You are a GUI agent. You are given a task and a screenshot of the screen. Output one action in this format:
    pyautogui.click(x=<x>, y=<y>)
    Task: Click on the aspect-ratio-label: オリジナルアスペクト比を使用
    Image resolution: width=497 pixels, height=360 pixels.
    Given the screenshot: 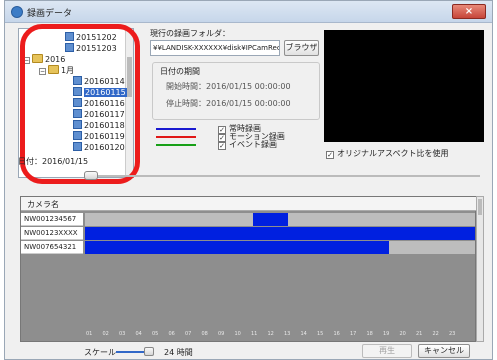 What is the action you would take?
    pyautogui.click(x=393, y=153)
    